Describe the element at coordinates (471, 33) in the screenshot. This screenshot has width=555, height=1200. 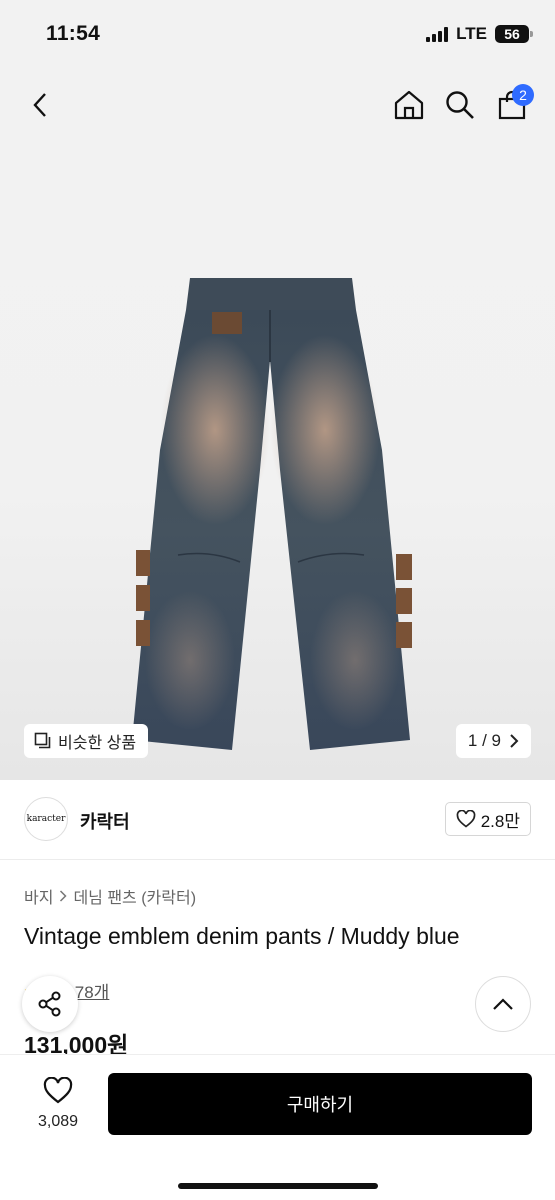
I see `network-type: LTE` at that location.